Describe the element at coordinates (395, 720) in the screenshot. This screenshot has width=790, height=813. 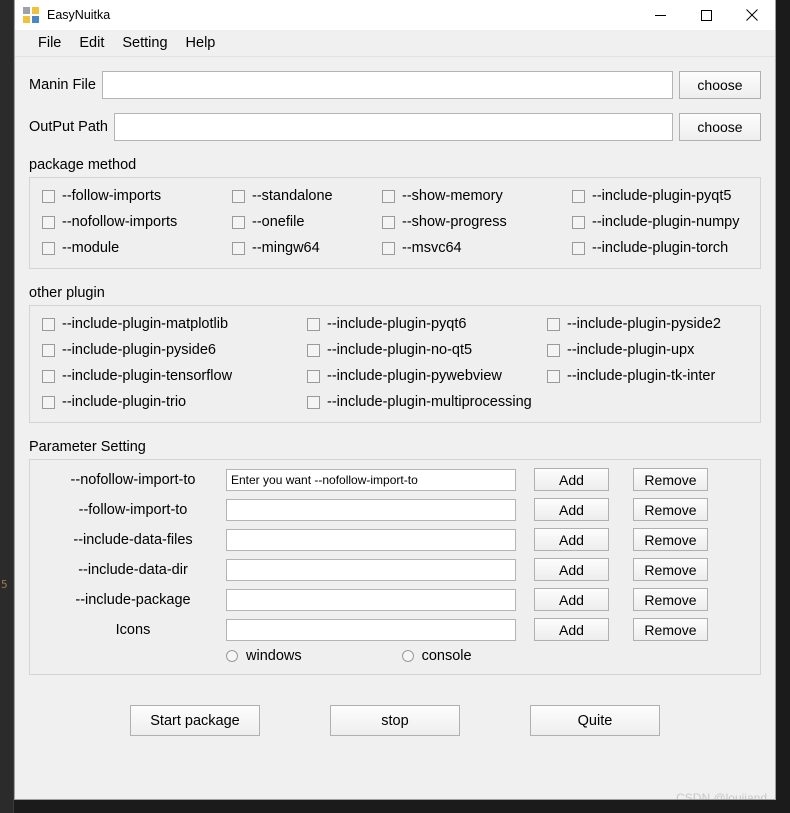
I see `stop-button: stop` at that location.